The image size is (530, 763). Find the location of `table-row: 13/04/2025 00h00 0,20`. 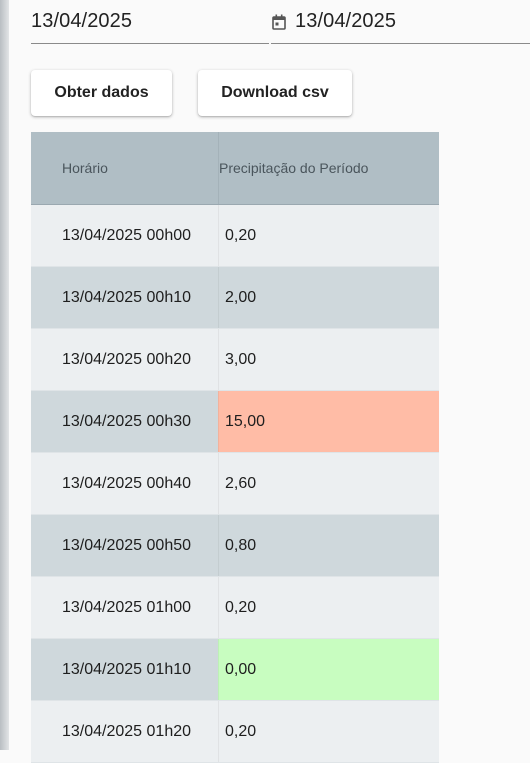

table-row: 13/04/2025 00h00 0,20 is located at coordinates (235, 236).